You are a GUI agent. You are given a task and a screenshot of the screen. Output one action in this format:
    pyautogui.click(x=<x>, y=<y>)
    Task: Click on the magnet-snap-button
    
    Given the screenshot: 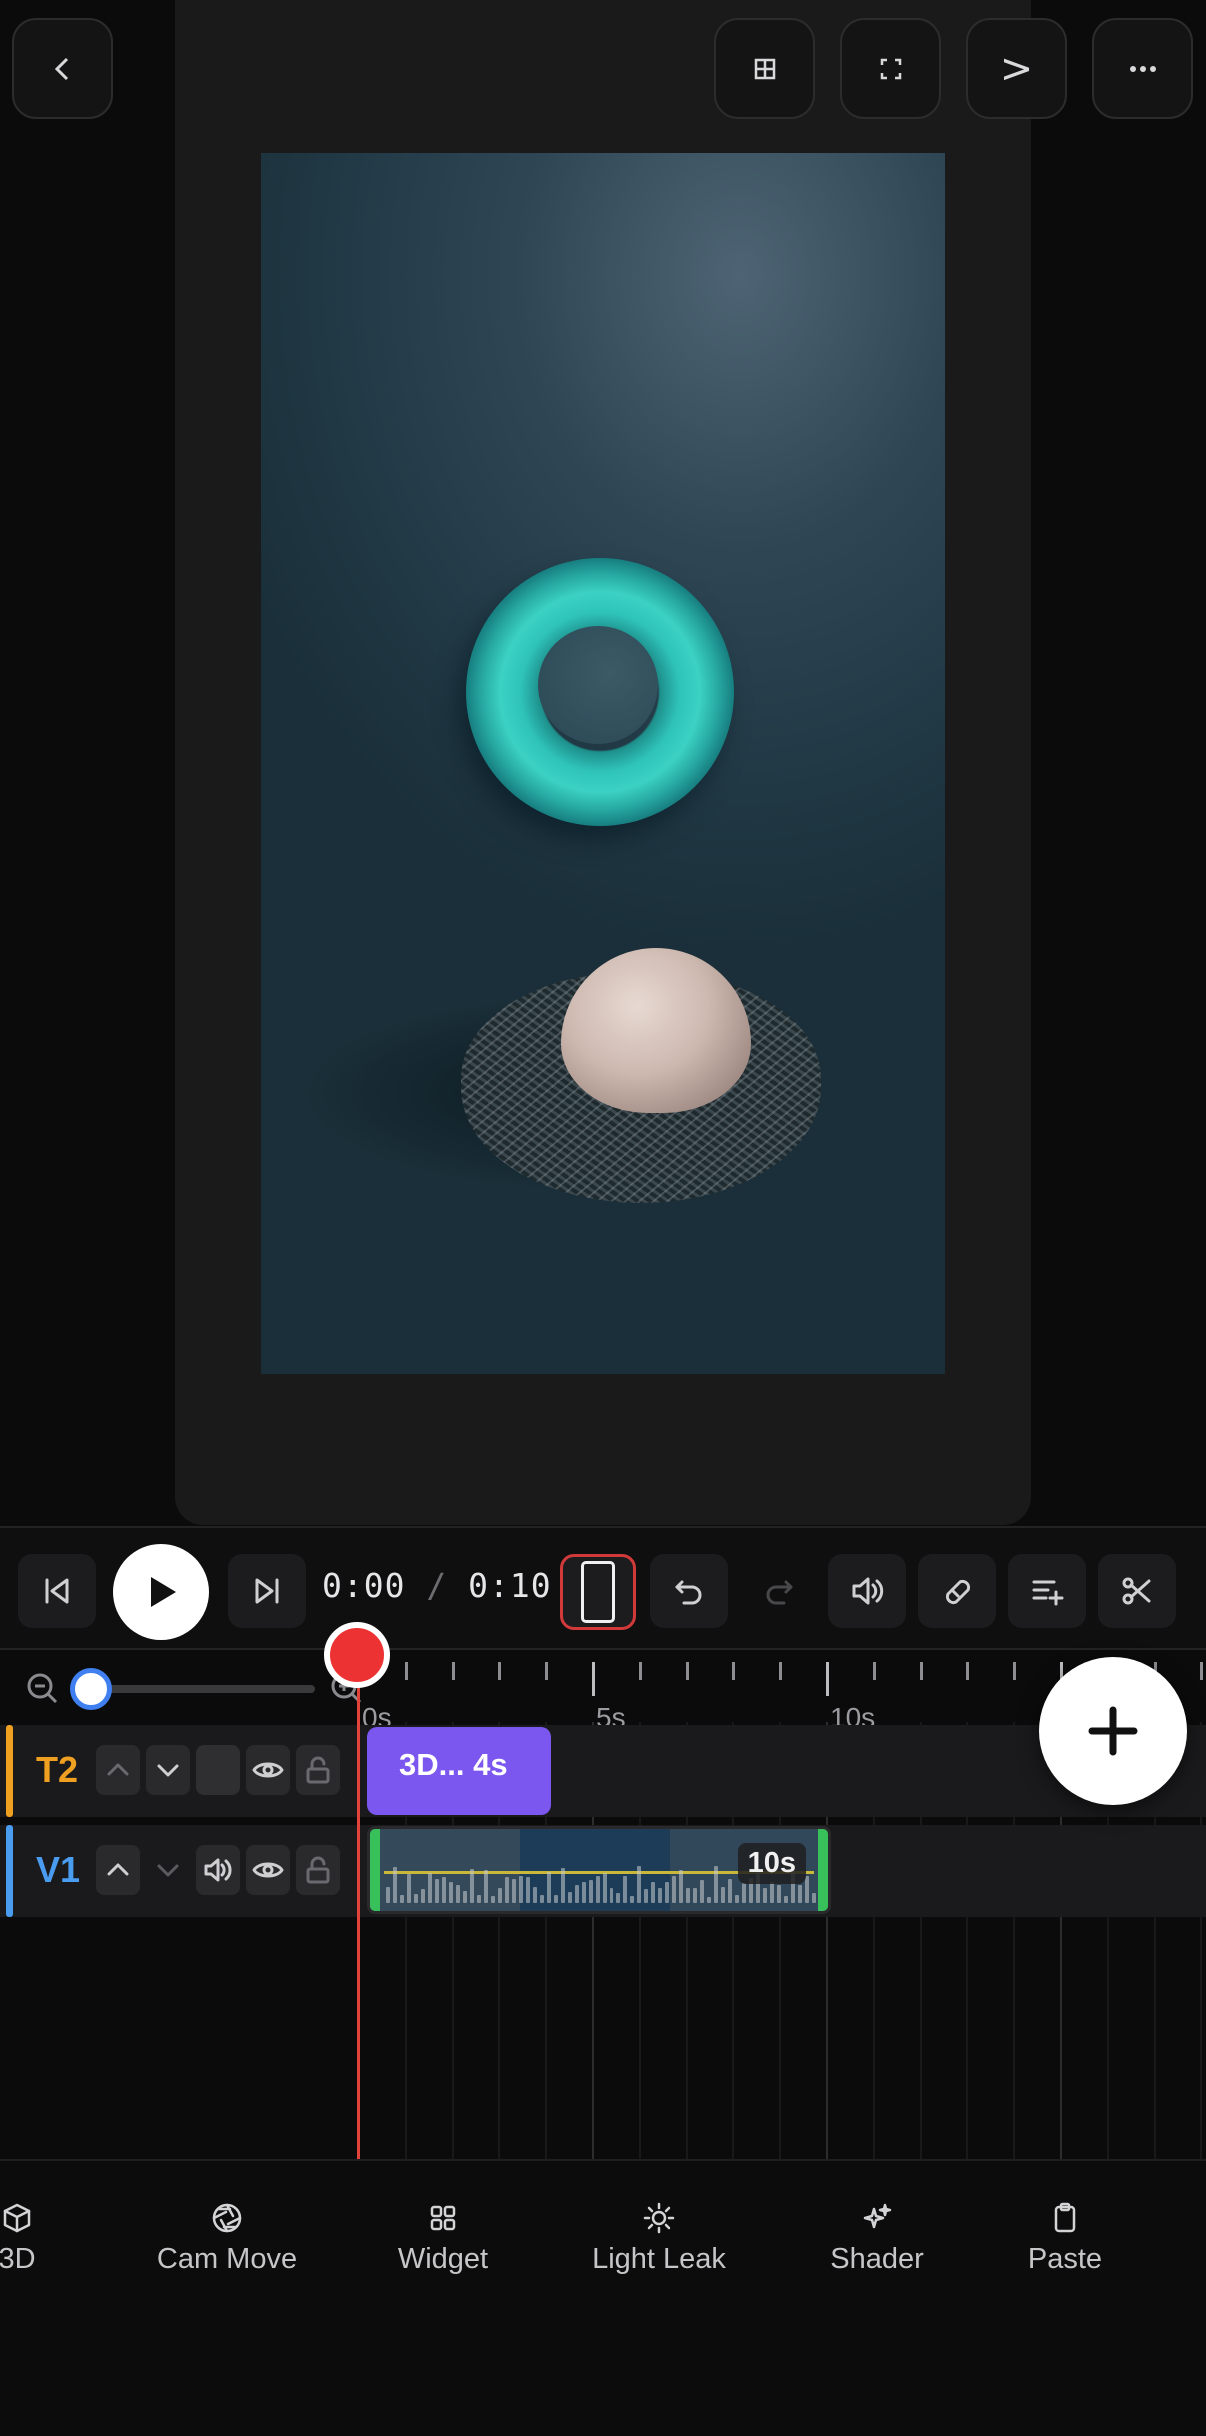 What is the action you would take?
    pyautogui.click(x=957, y=1591)
    